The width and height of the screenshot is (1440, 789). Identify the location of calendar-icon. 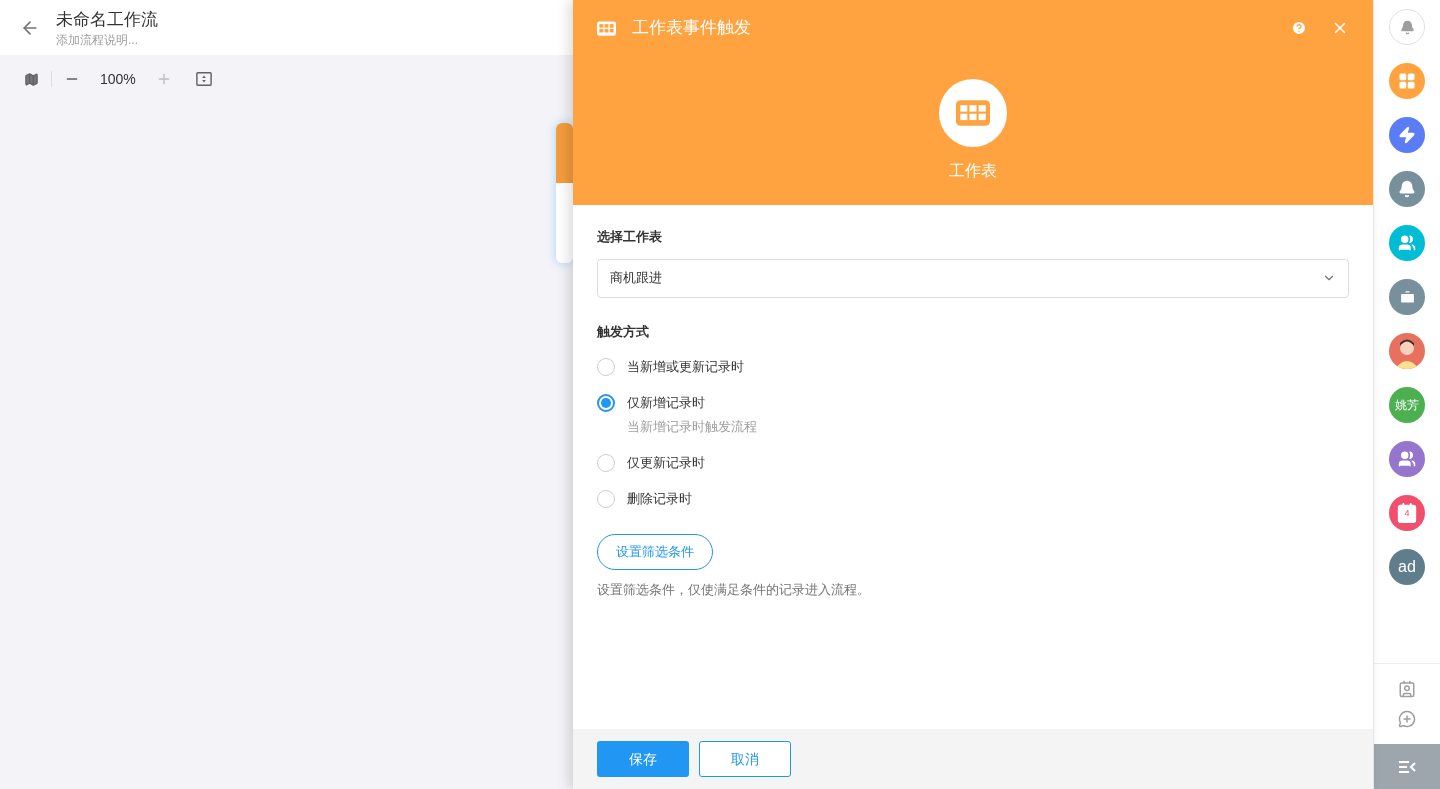
(1407, 513).